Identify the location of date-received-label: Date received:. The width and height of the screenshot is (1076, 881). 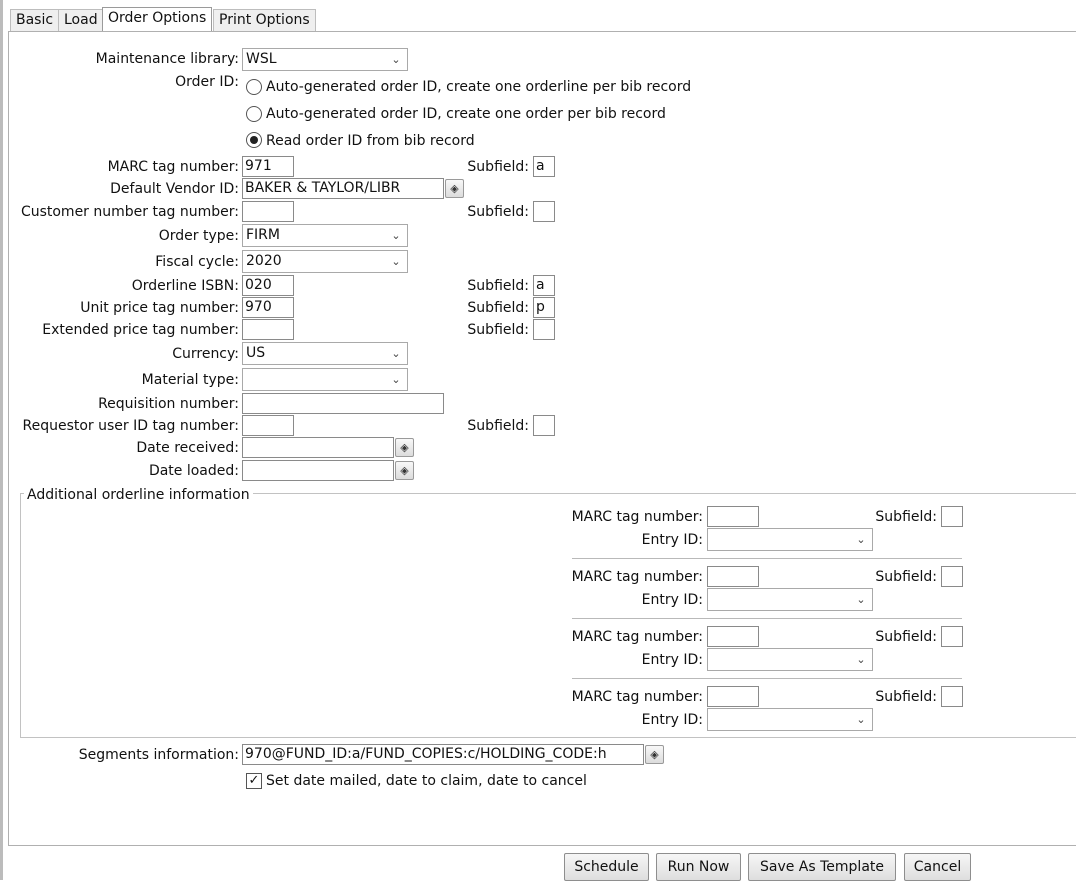
(187, 448).